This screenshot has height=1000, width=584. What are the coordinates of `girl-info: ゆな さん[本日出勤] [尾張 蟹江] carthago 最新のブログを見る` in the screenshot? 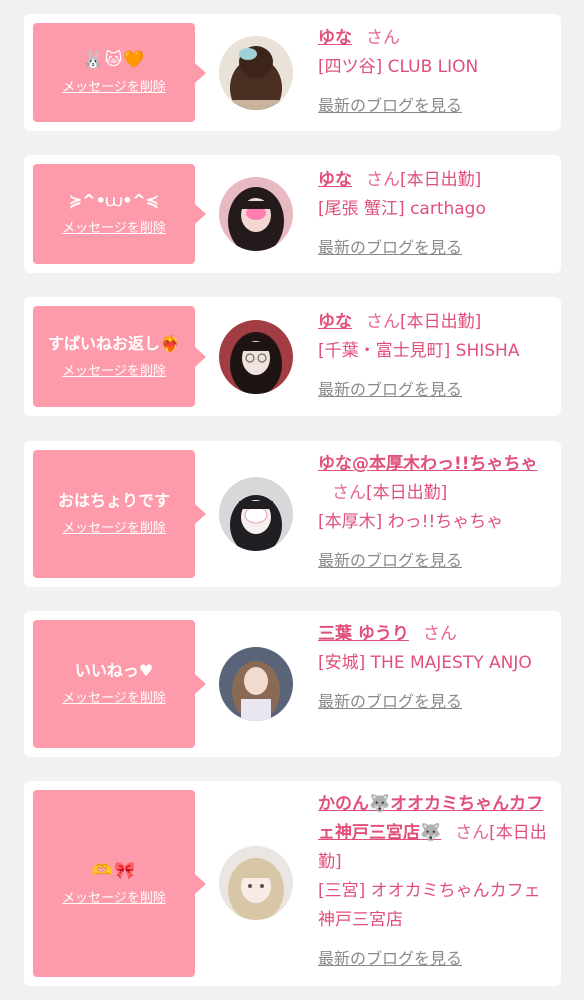 It's located at (434, 214).